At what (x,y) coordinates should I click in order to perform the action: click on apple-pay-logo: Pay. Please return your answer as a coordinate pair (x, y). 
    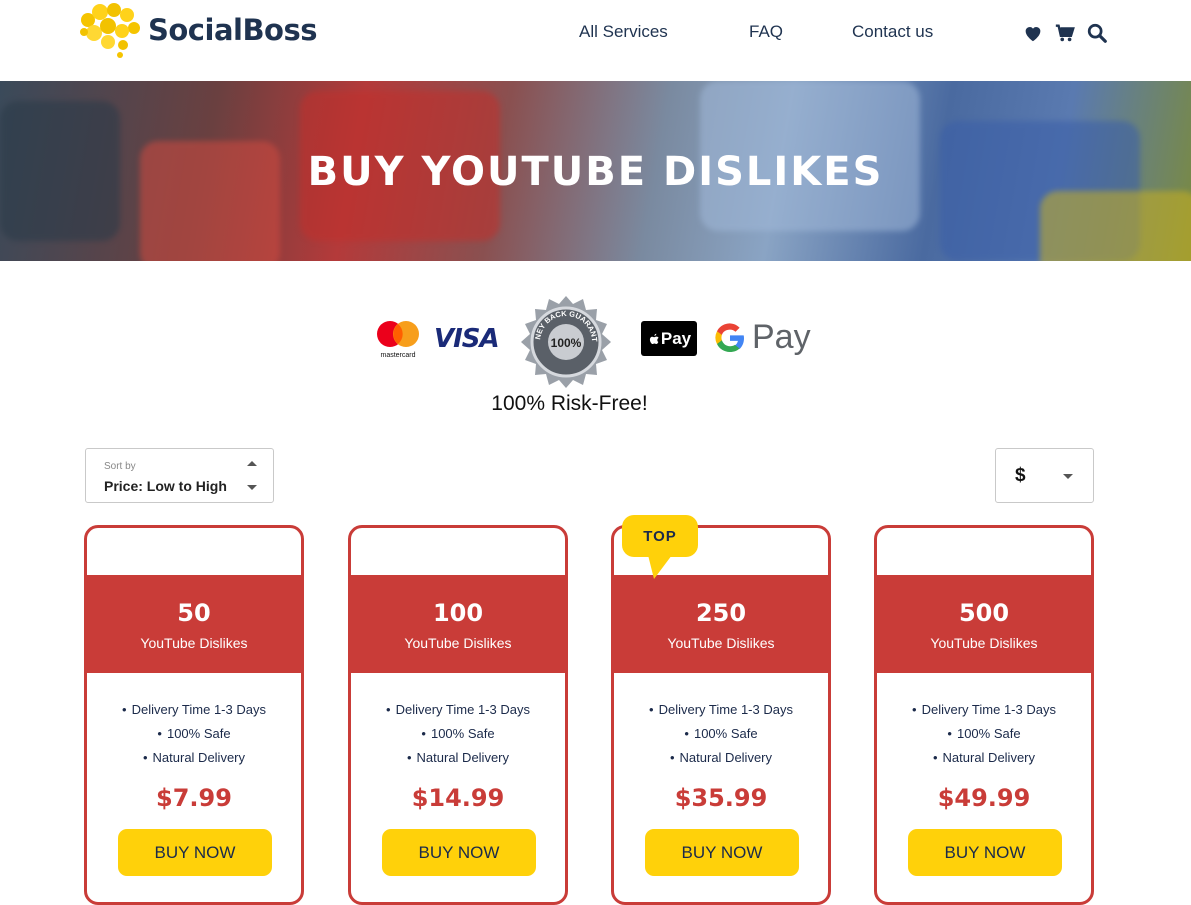
    Looking at the image, I should click on (669, 338).